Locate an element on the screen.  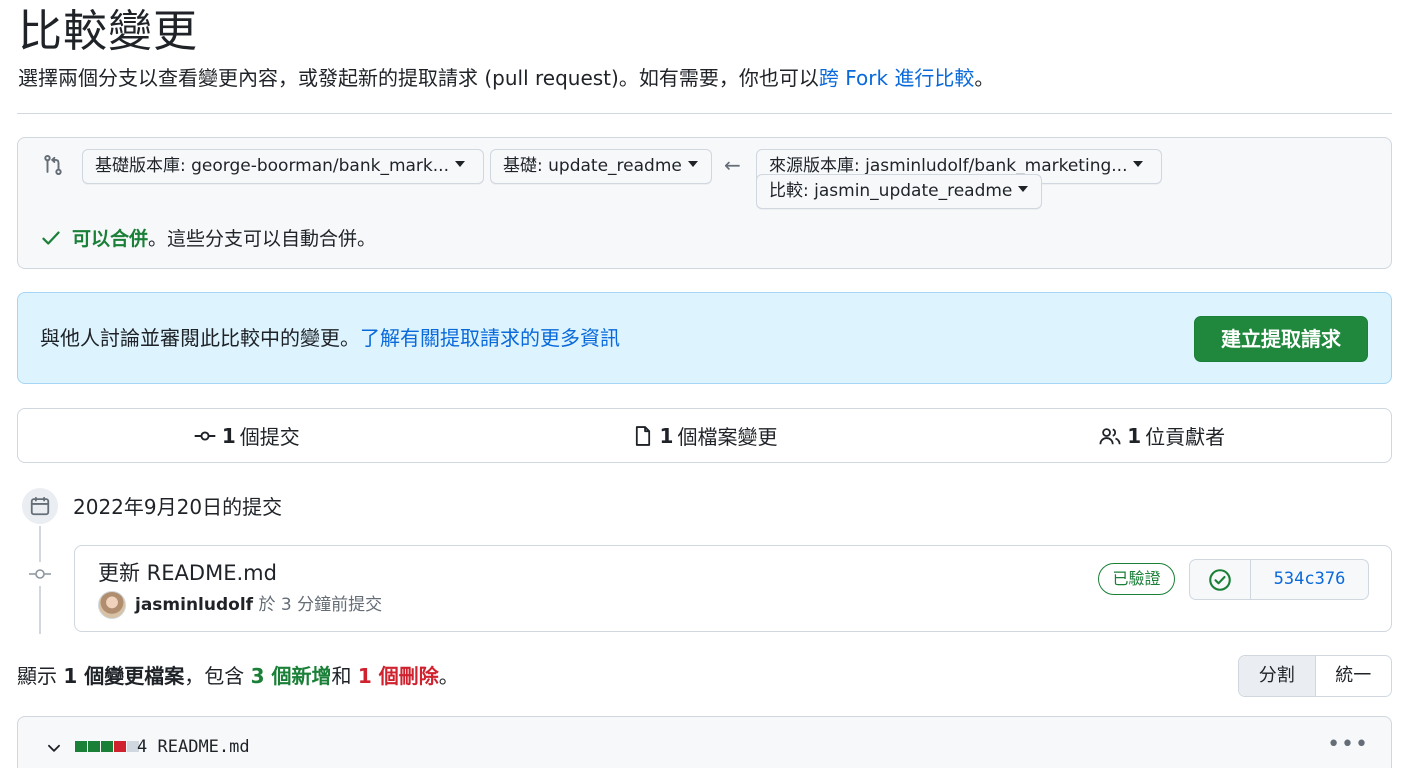
merge-status: 可以合併。這些分支可以自動合併。 is located at coordinates (208, 239).